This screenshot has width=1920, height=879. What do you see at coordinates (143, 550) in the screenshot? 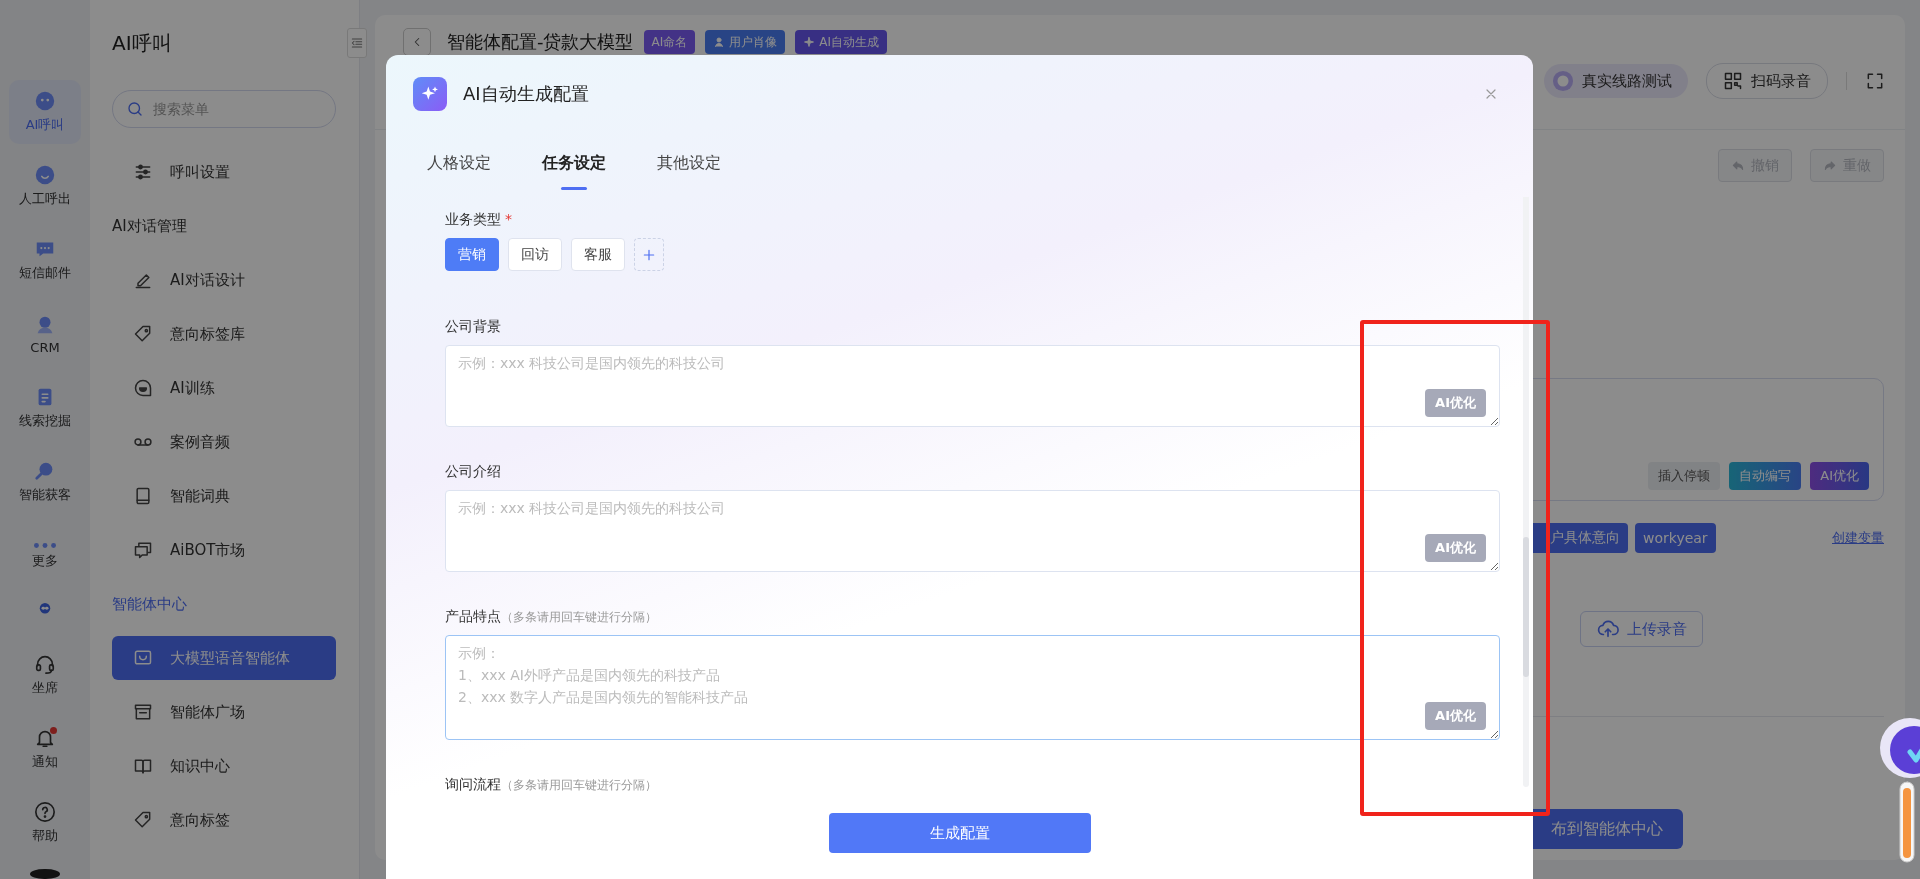
I see `chat-windows-icon` at bounding box center [143, 550].